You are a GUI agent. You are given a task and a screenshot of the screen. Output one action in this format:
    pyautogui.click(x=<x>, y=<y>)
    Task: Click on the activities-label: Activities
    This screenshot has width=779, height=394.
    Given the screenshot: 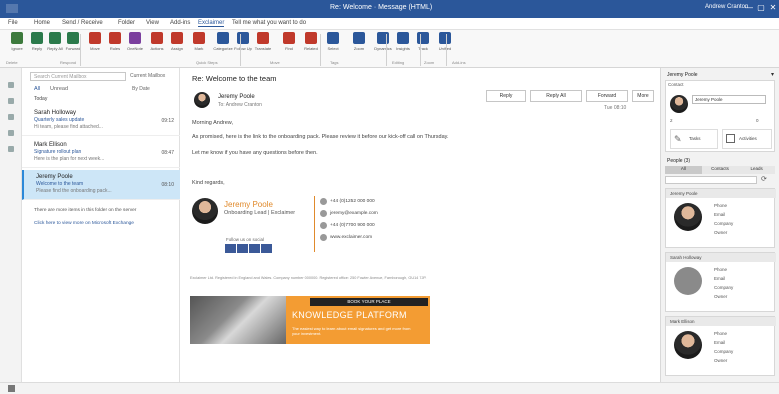 What is the action you would take?
    pyautogui.click(x=748, y=138)
    